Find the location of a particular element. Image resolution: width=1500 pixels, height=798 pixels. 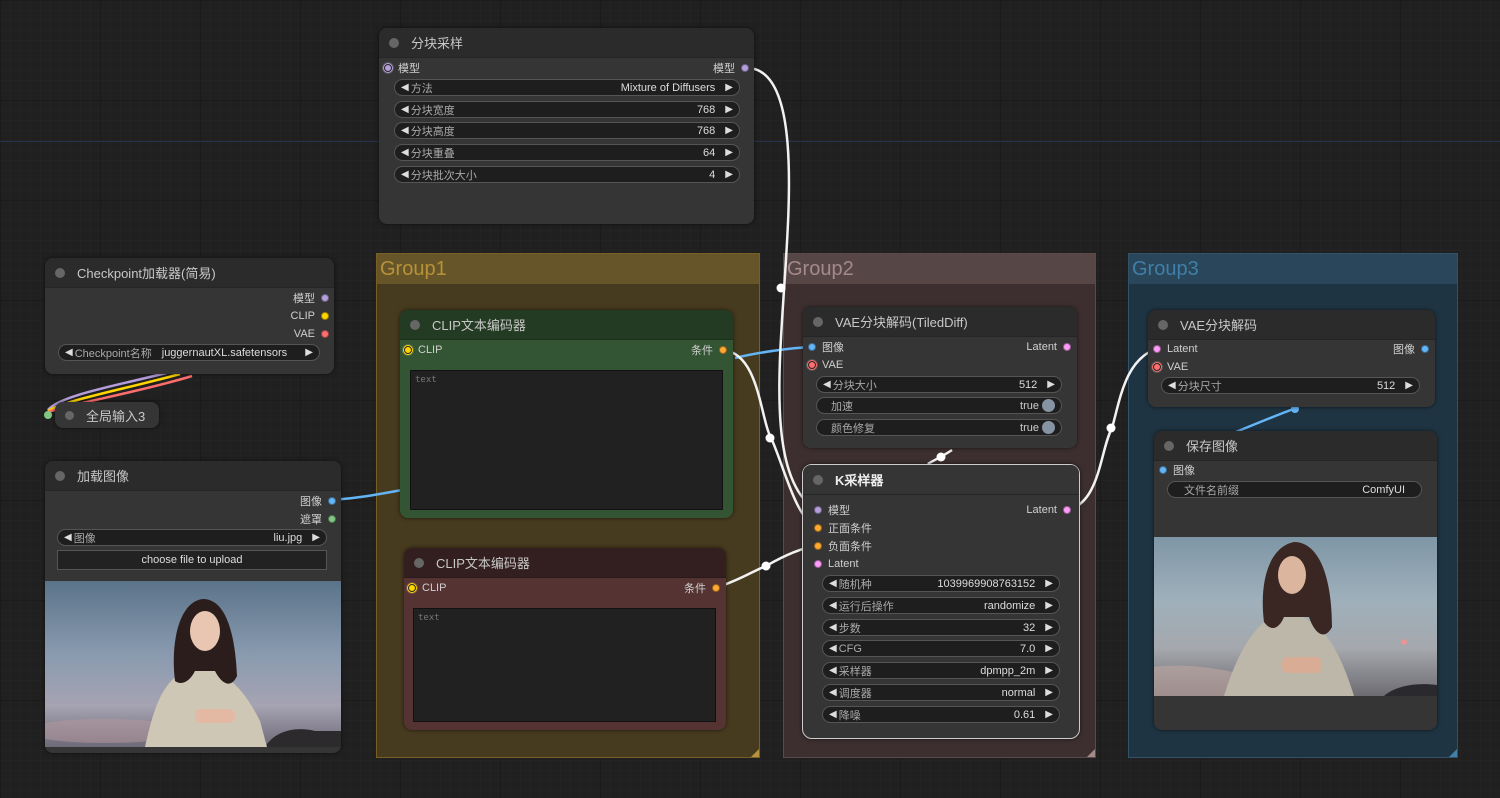

node-global-input: 全局输入3 is located at coordinates (107, 415).